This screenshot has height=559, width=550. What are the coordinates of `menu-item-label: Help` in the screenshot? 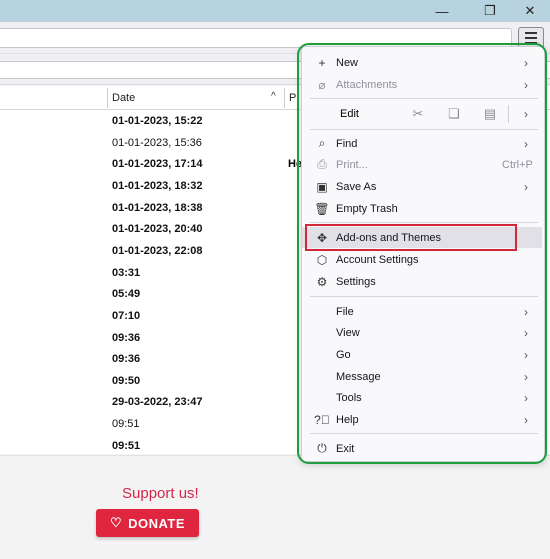 It's located at (347, 419).